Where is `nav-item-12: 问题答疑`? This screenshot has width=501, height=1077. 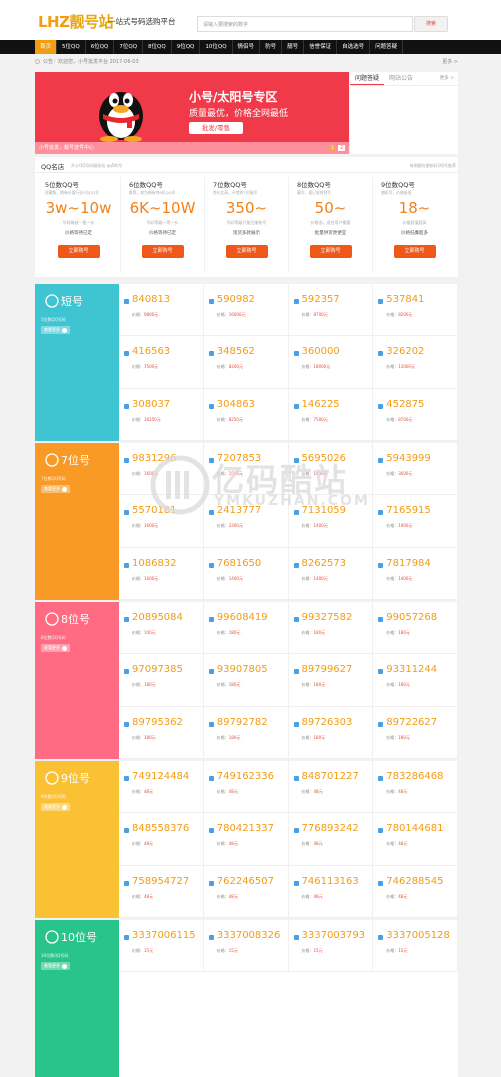 nav-item-12: 问题答疑 is located at coordinates (387, 47).